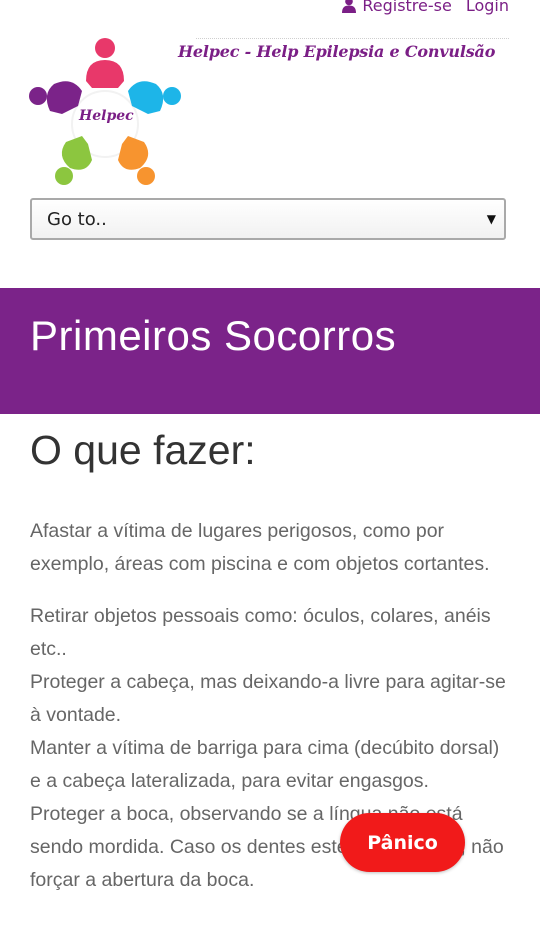 The width and height of the screenshot is (540, 948). What do you see at coordinates (268, 219) in the screenshot?
I see `goto-select: Go to.. ▼` at bounding box center [268, 219].